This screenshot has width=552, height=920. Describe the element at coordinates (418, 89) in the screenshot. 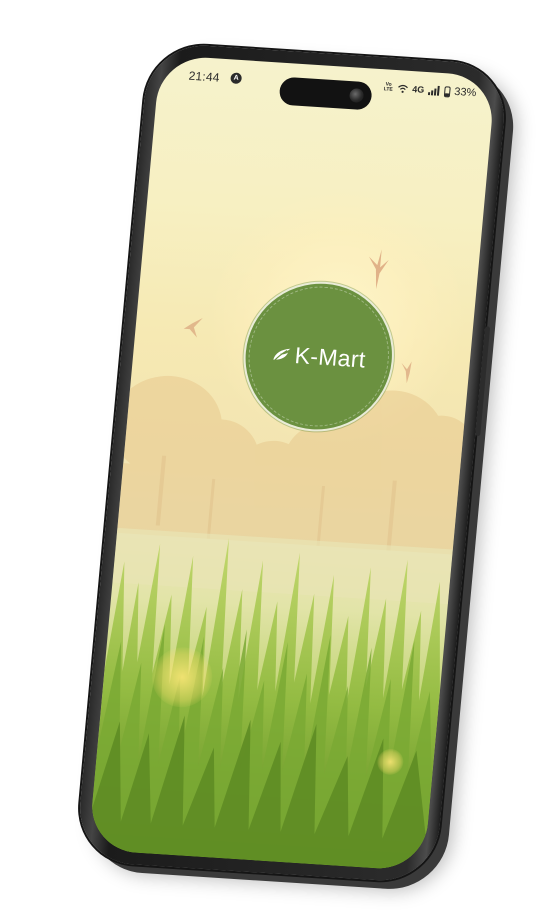

I see `network-type: 4G` at that location.